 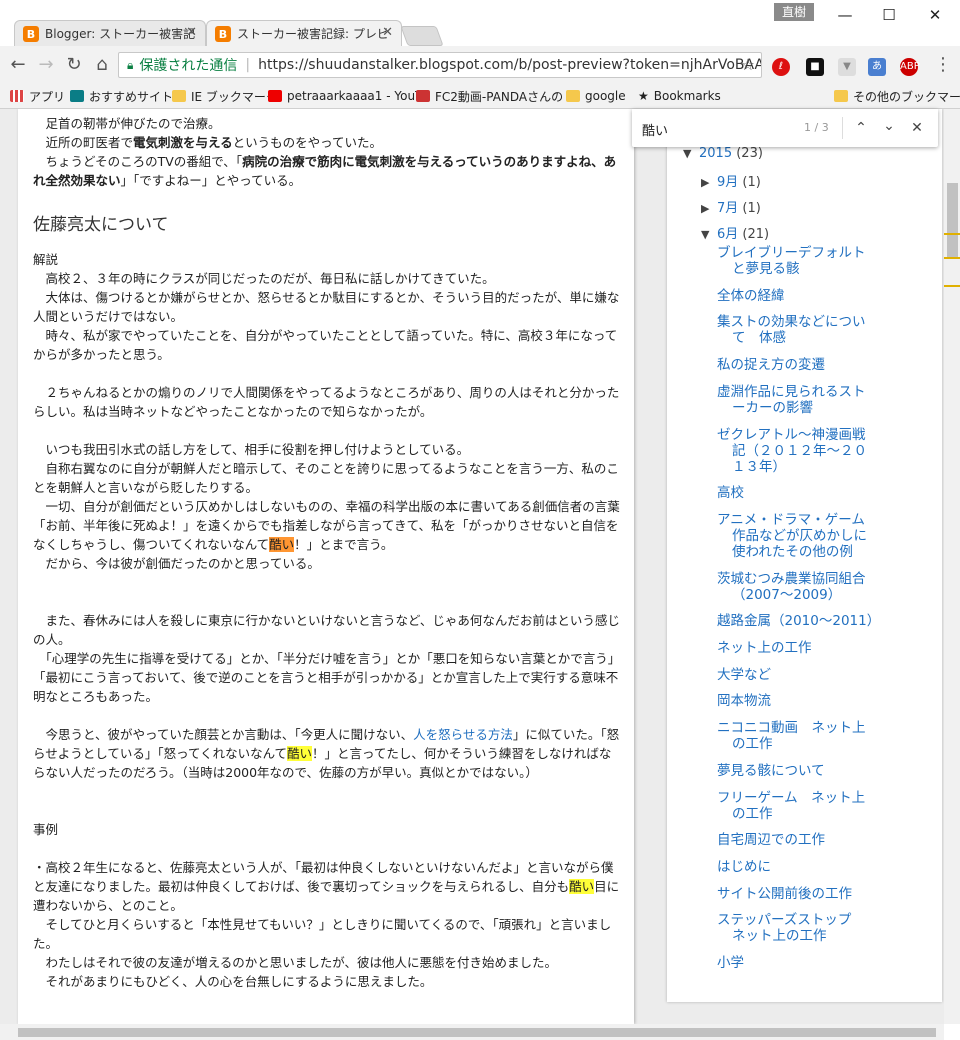 What do you see at coordinates (345, 96) in the screenshot?
I see `bookmark-youtube: petraaarkaaaa1 - YouT` at bounding box center [345, 96].